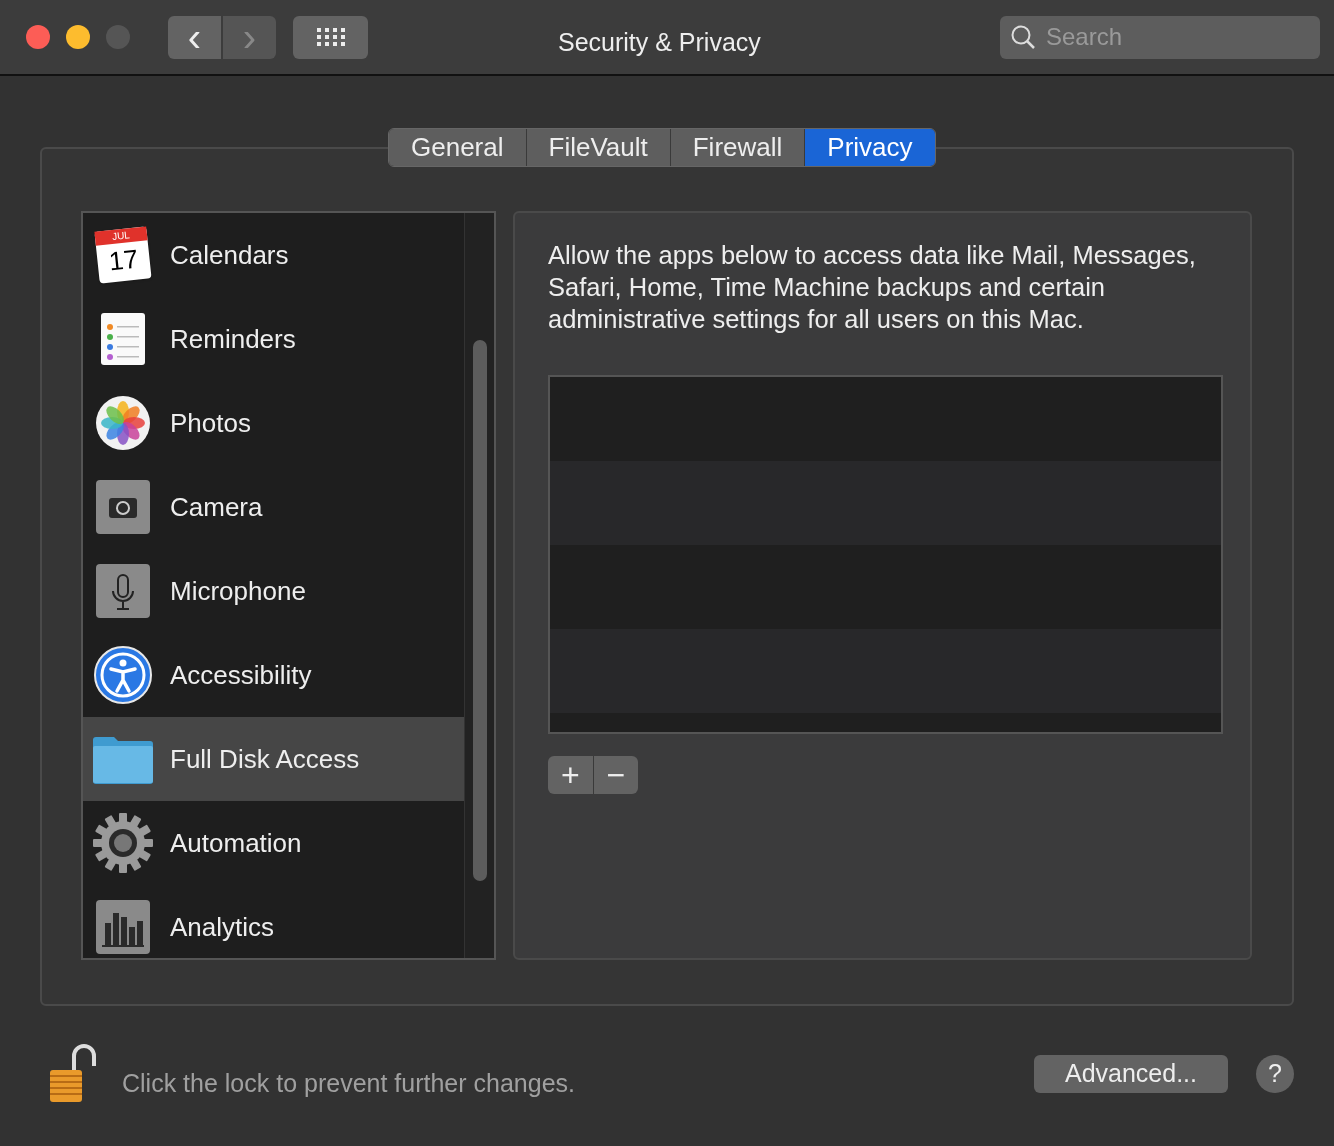 The width and height of the screenshot is (1334, 1146). I want to click on category-label: Automation, so click(236, 843).